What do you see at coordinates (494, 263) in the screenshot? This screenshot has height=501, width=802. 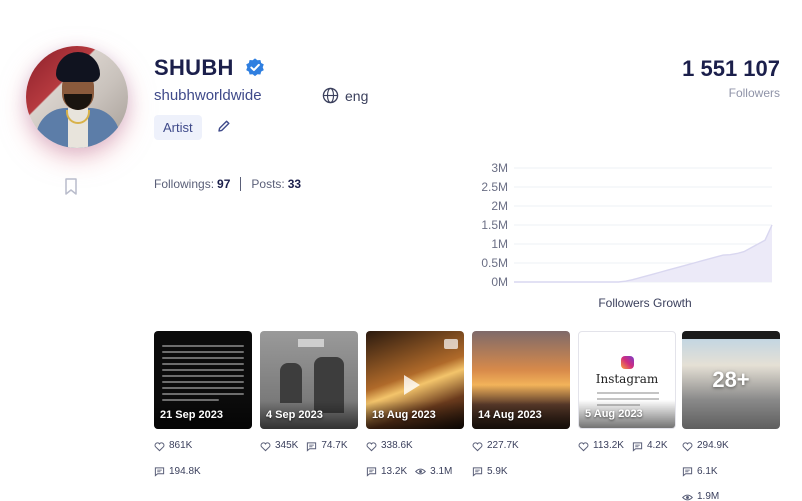 I see `y-tick-label: 0.5M` at bounding box center [494, 263].